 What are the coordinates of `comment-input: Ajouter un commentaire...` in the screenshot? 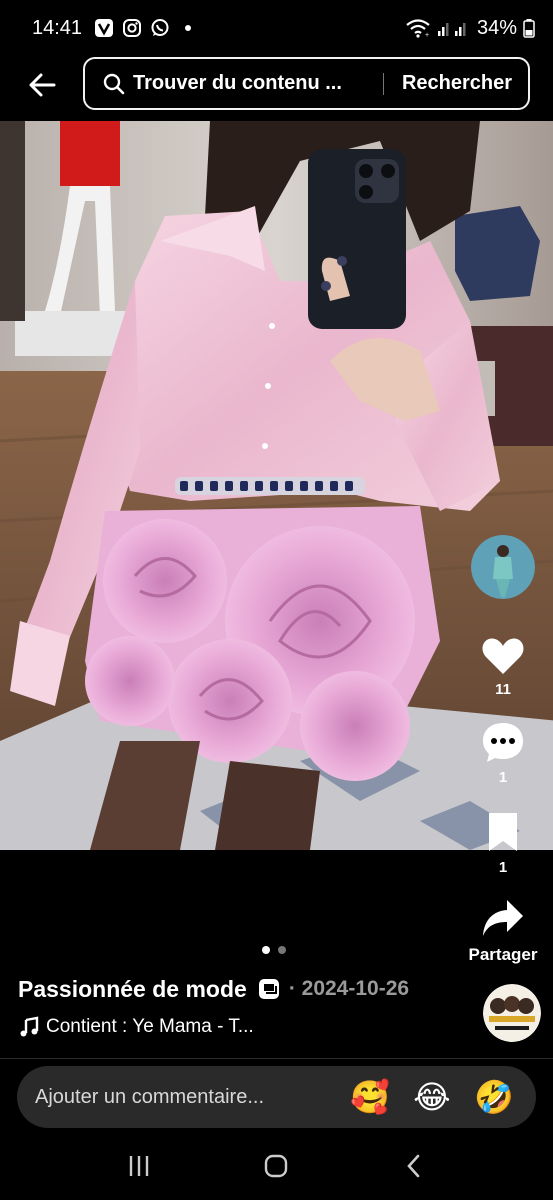 It's located at (192, 1097).